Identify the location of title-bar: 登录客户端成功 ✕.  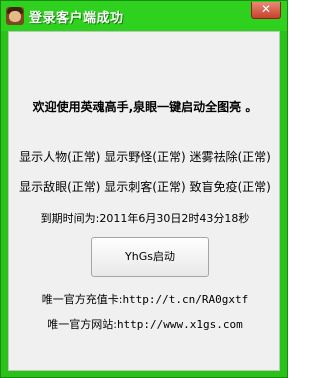
(144, 16).